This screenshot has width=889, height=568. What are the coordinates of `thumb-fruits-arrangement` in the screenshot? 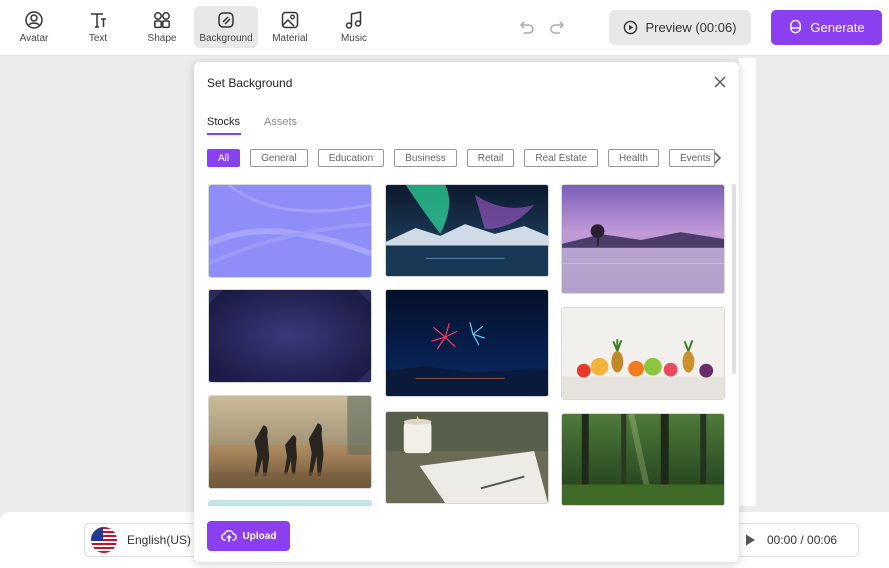 It's located at (643, 353).